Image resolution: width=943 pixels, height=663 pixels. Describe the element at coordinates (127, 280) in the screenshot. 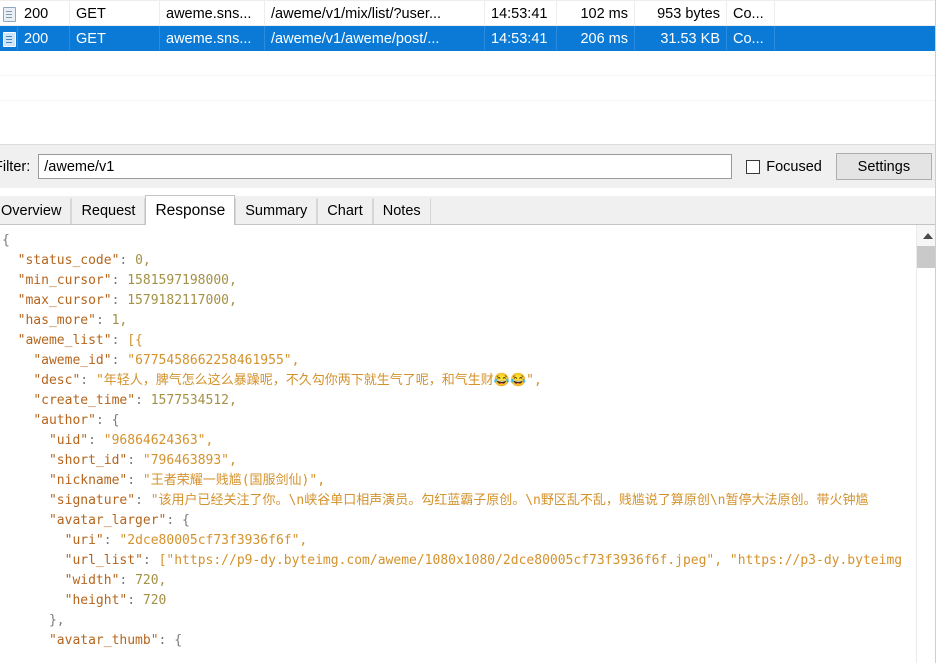

I see `json-line: "min_cursor": 1581597198000,` at that location.